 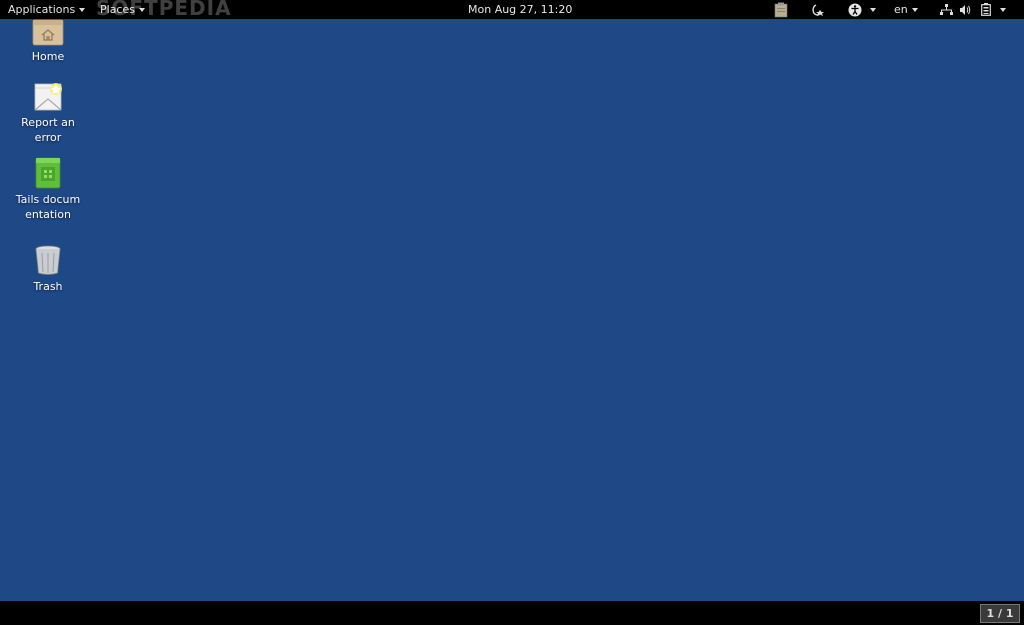 I want to click on trash-icon, so click(x=48, y=260).